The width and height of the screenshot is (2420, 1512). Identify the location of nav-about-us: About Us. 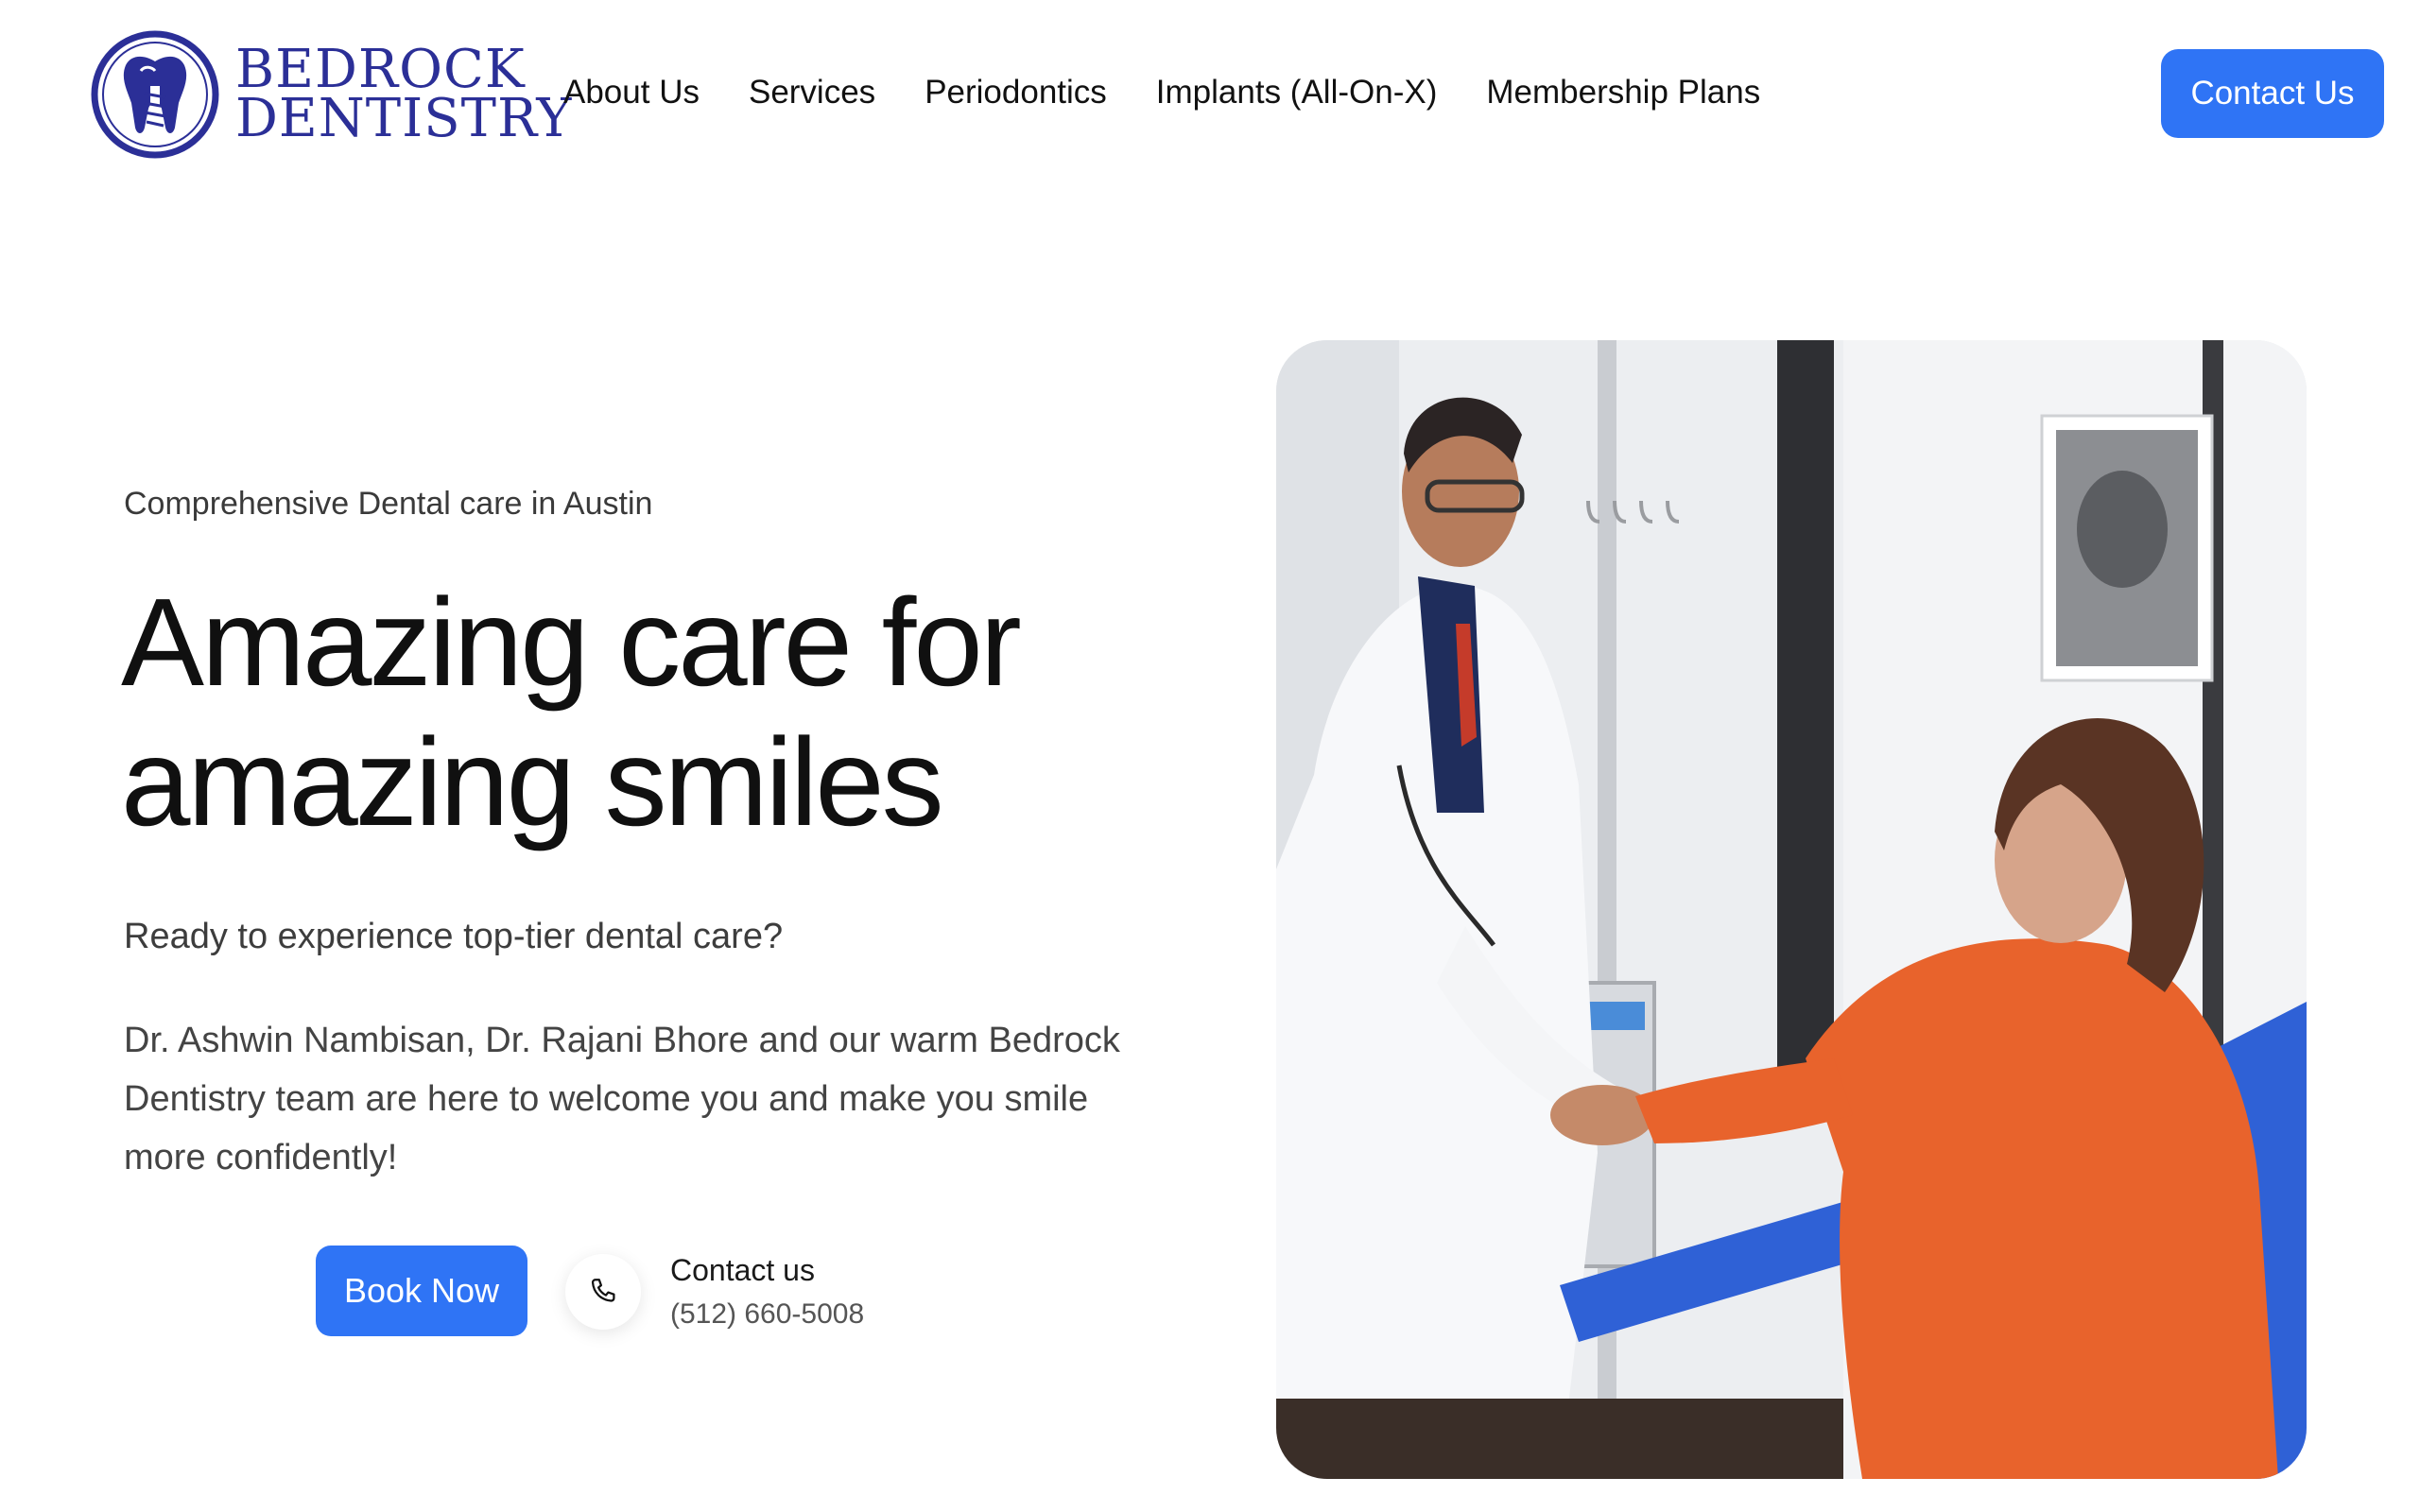
(632, 92).